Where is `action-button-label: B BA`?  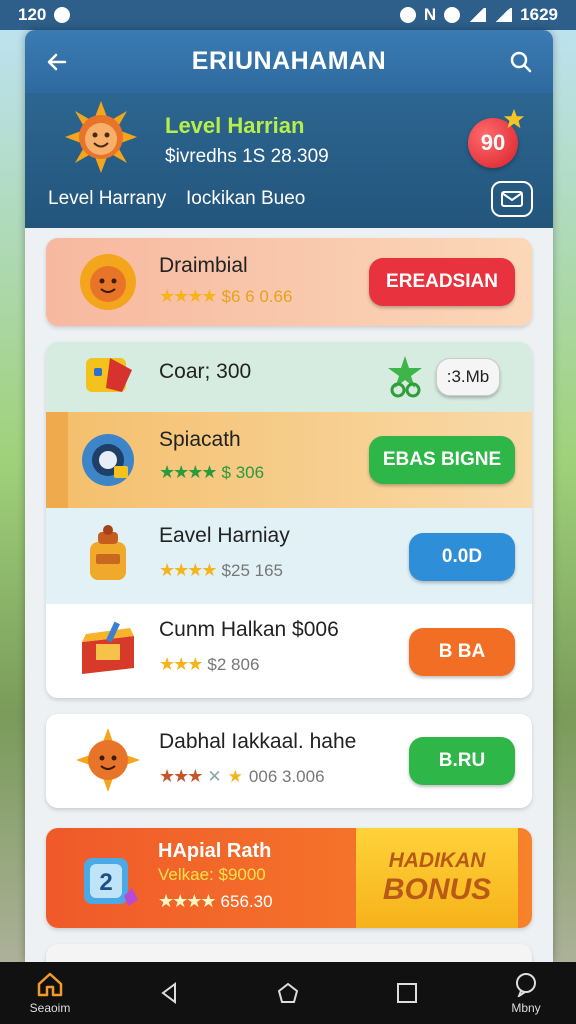 action-button-label: B BA is located at coordinates (462, 651).